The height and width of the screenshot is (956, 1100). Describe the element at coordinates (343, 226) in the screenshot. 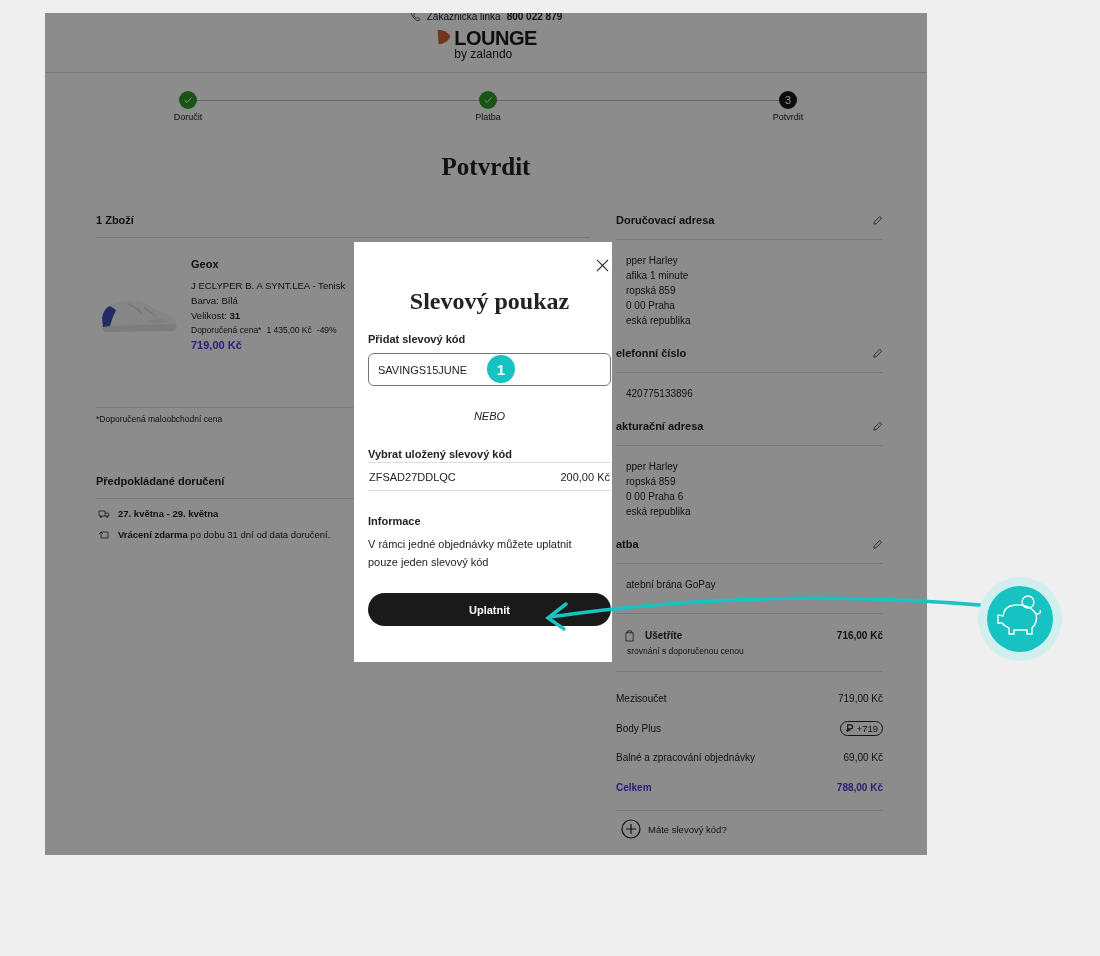

I see `section-heading: 1 Zboží` at that location.